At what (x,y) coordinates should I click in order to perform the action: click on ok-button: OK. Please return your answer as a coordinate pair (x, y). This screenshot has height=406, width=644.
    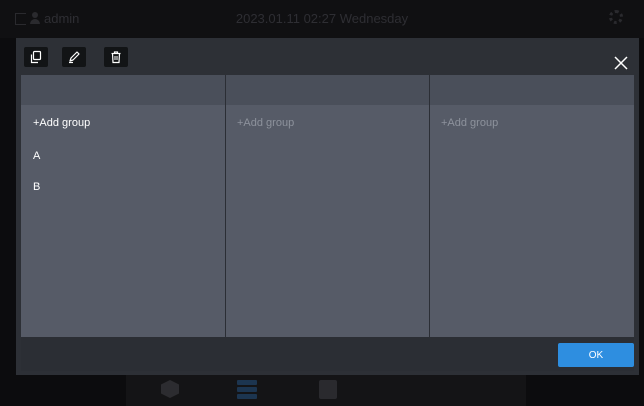
    Looking at the image, I should click on (596, 355).